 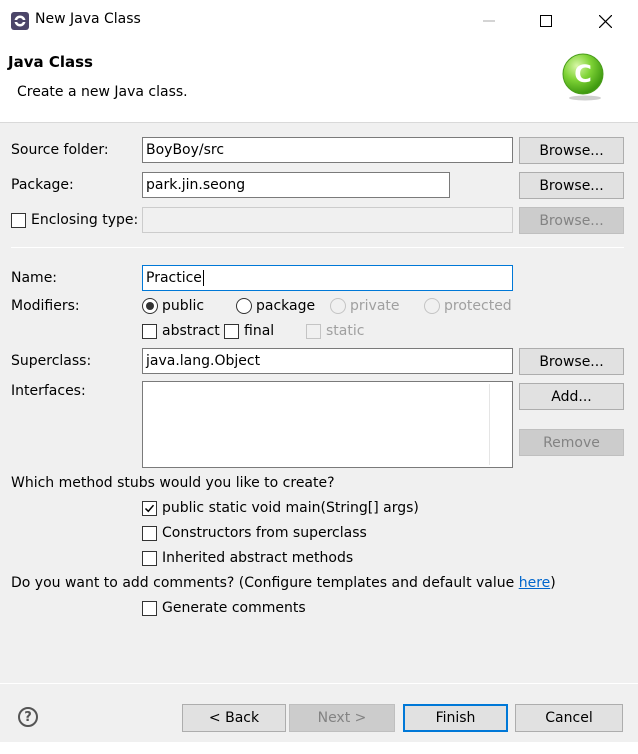 What do you see at coordinates (583, 74) in the screenshot?
I see `svg-text: C` at bounding box center [583, 74].